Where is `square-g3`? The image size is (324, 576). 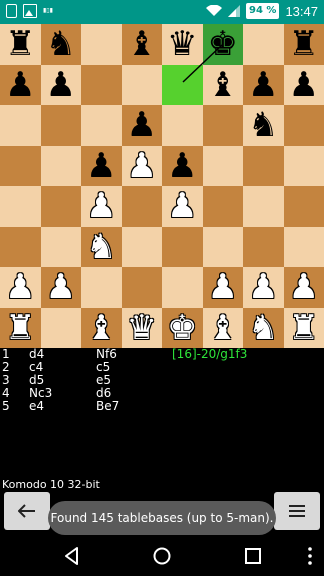 square-g3 is located at coordinates (263, 246).